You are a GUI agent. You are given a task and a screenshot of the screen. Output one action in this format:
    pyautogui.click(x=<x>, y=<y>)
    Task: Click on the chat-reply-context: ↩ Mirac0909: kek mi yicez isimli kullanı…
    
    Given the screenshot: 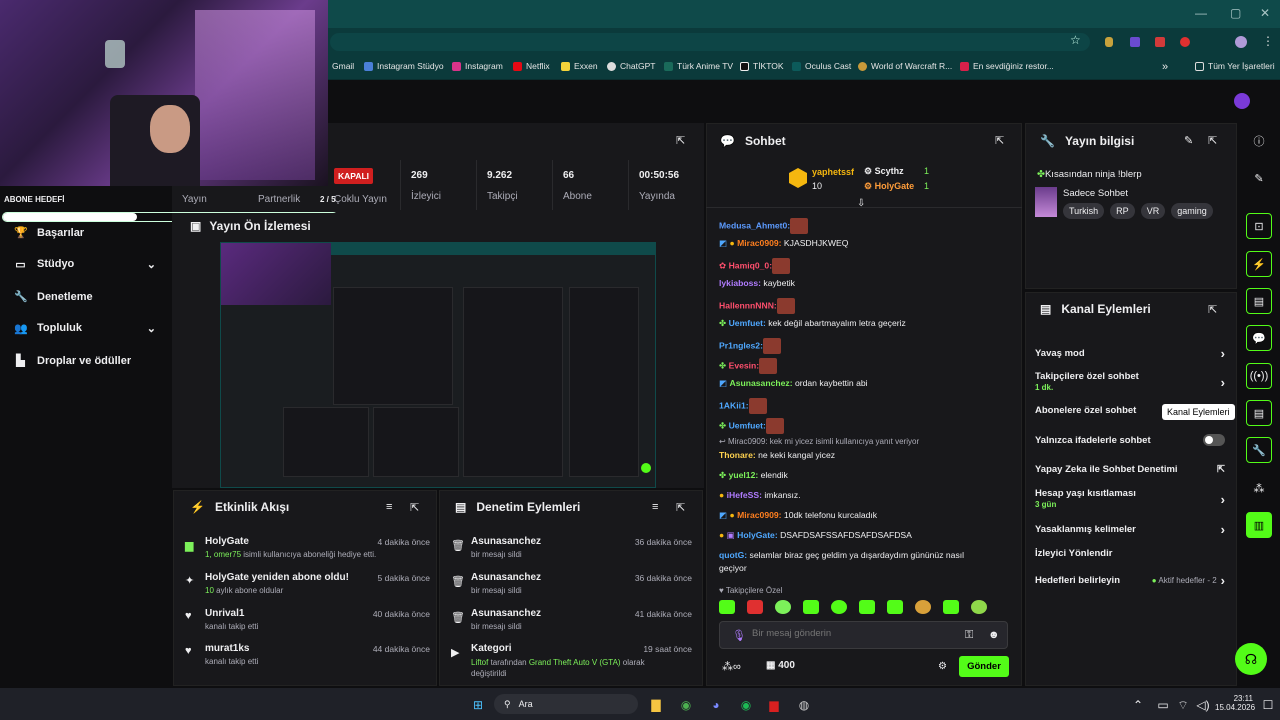 What is the action you would take?
    pyautogui.click(x=819, y=441)
    